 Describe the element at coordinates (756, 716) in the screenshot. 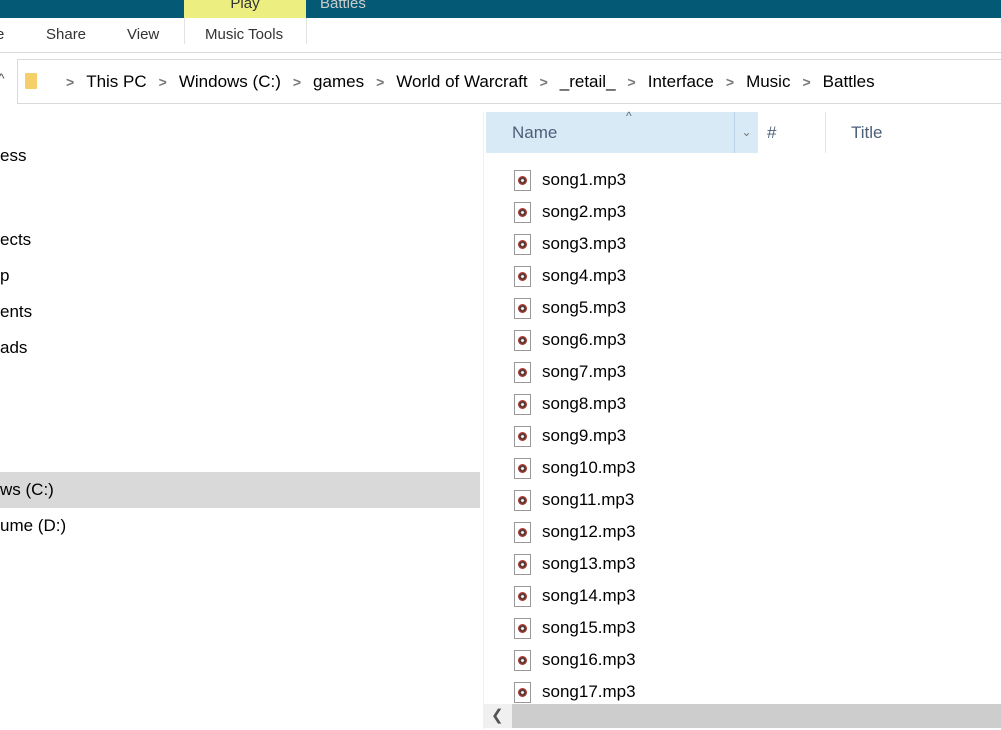

I see `scrollbar-thumb` at that location.